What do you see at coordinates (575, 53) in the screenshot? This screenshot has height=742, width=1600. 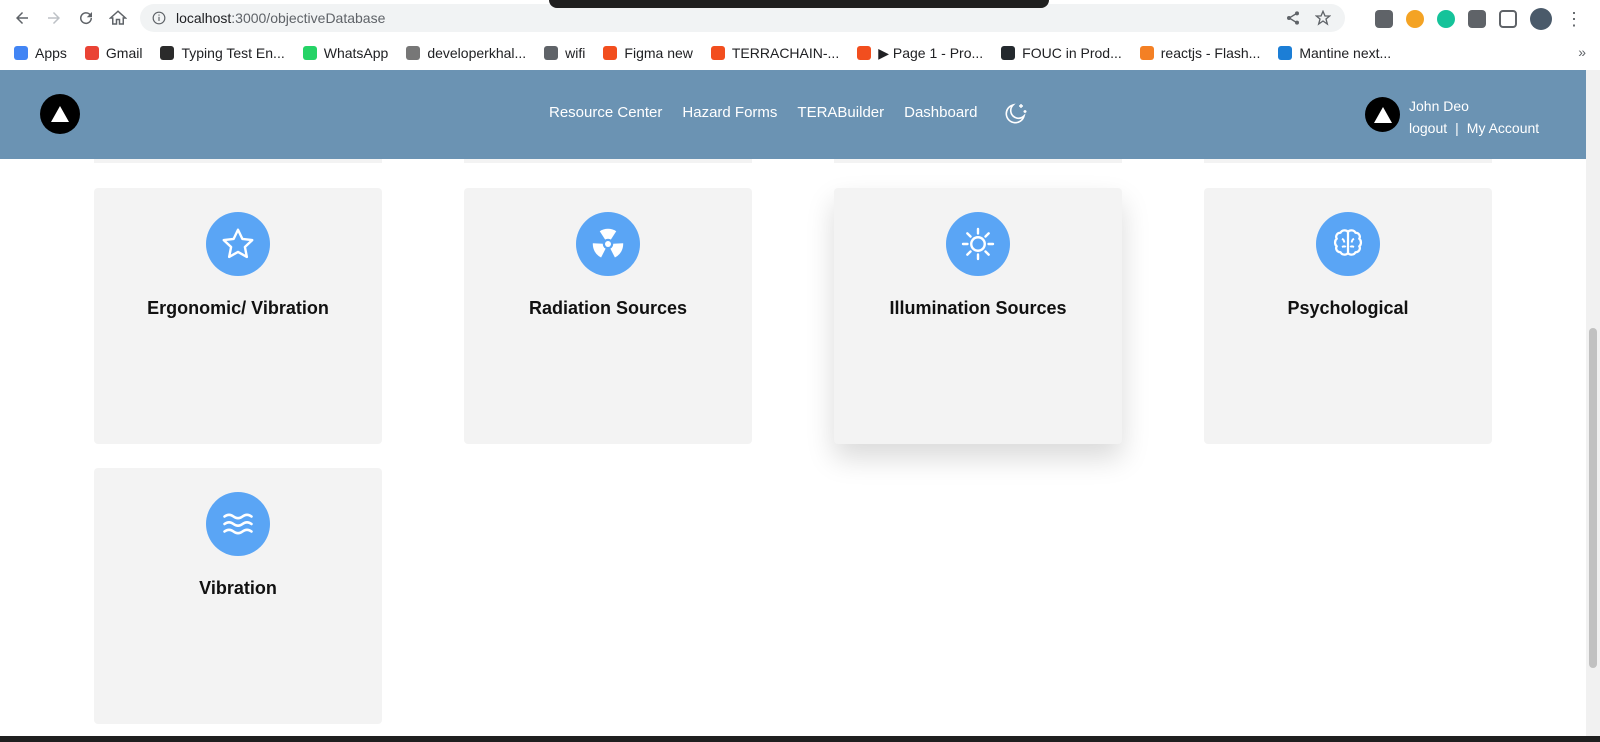 I see `bookmark-label: wifi` at bounding box center [575, 53].